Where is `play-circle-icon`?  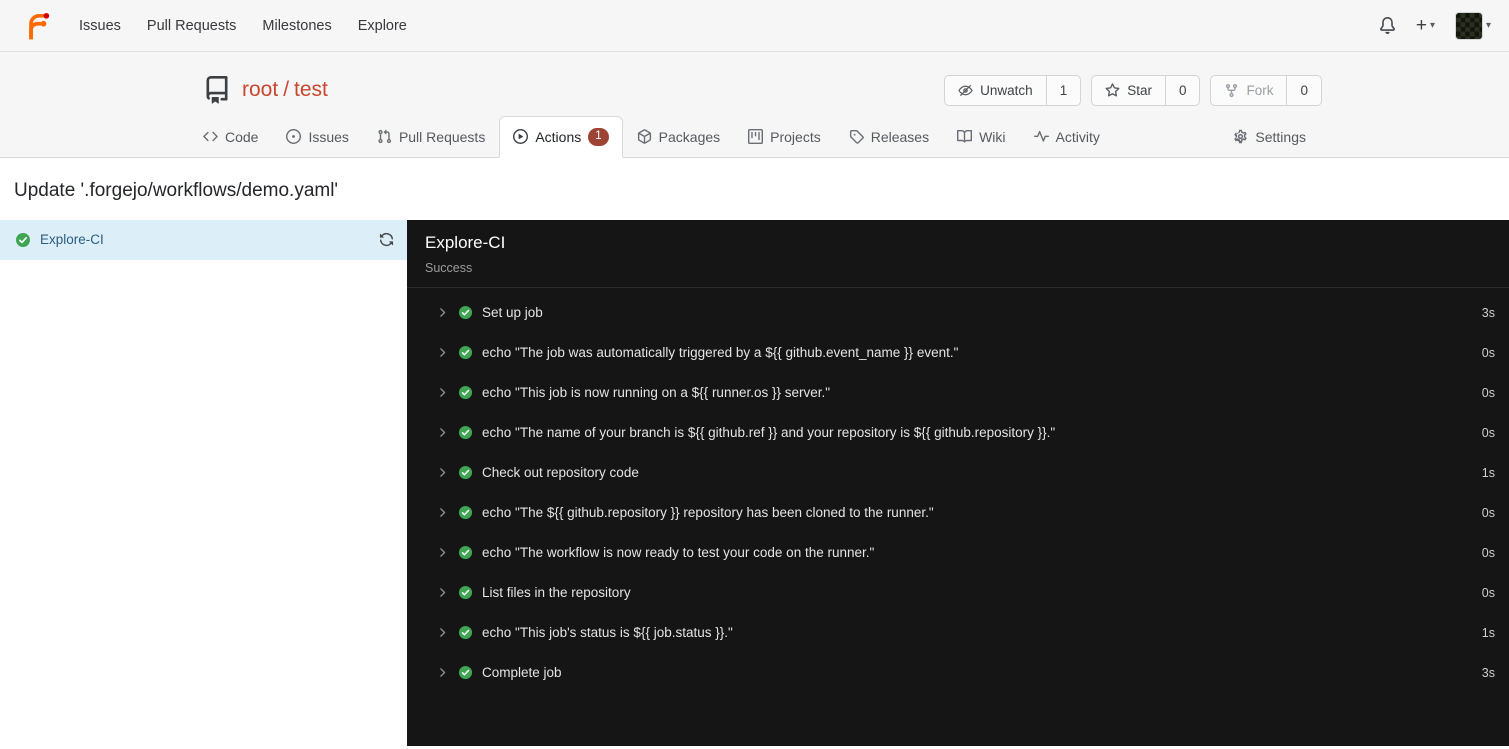
play-circle-icon is located at coordinates (521, 137).